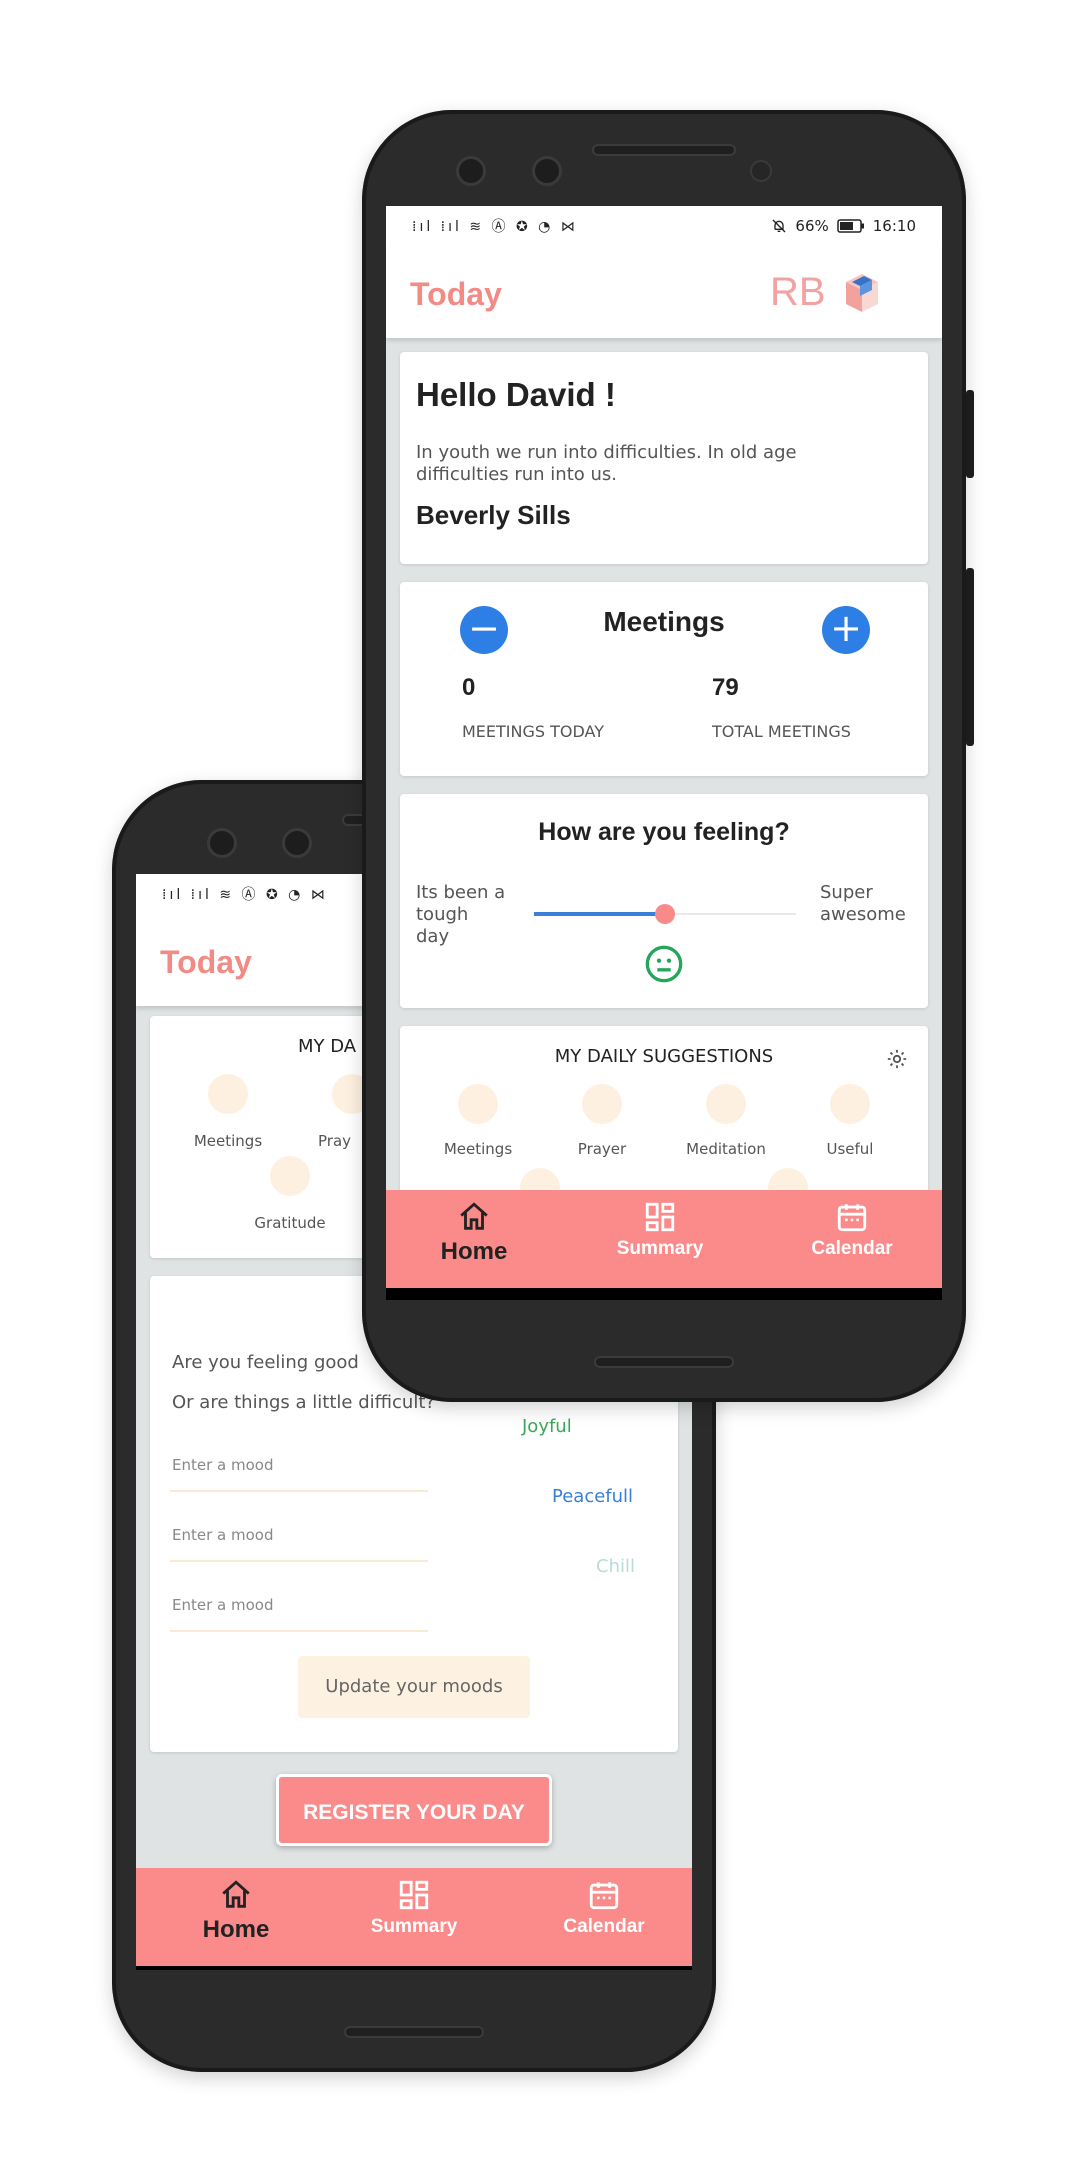 Image resolution: width=1080 pixels, height=2160 pixels. I want to click on power-button, so click(970, 657).